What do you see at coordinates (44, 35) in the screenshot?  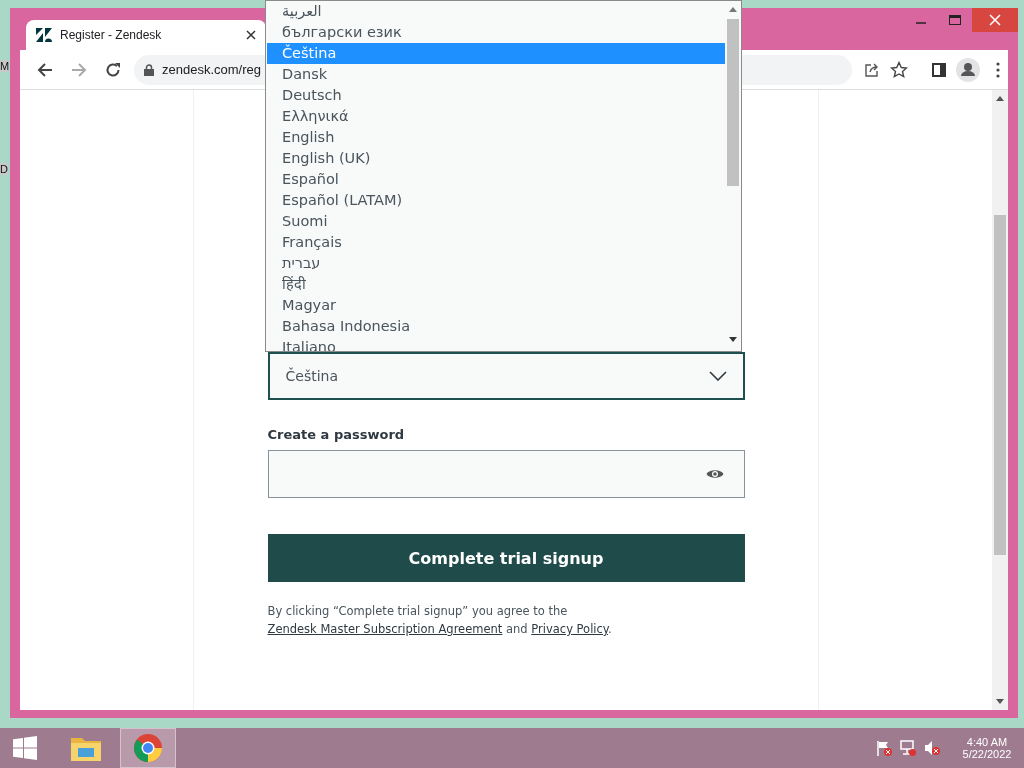 I see `zendesk-logo-icon` at bounding box center [44, 35].